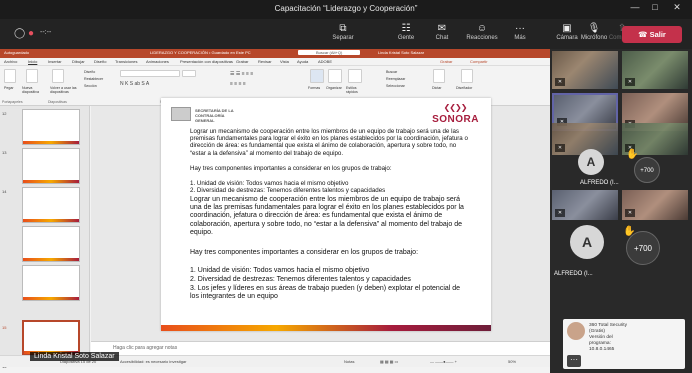 The image size is (692, 373). I want to click on tab-transiciones: Transiciones, so click(126, 61).